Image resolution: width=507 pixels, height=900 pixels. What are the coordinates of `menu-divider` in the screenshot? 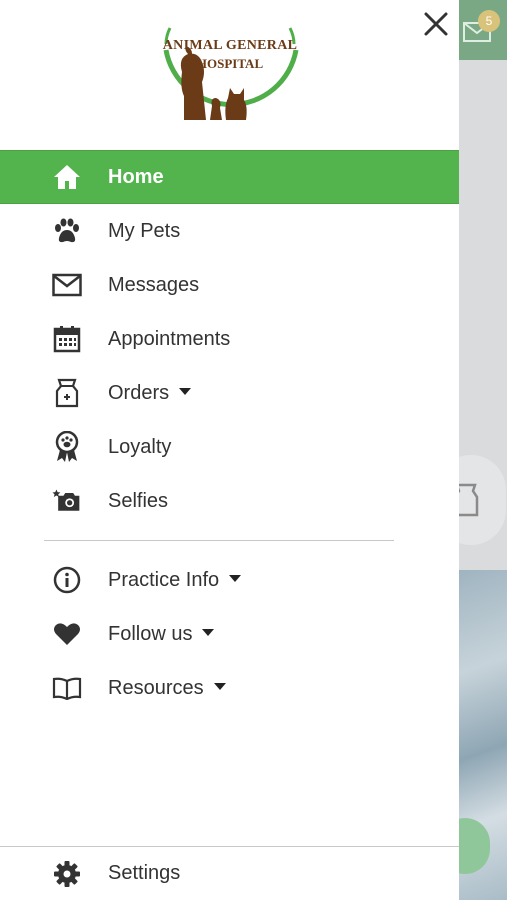 It's located at (219, 540).